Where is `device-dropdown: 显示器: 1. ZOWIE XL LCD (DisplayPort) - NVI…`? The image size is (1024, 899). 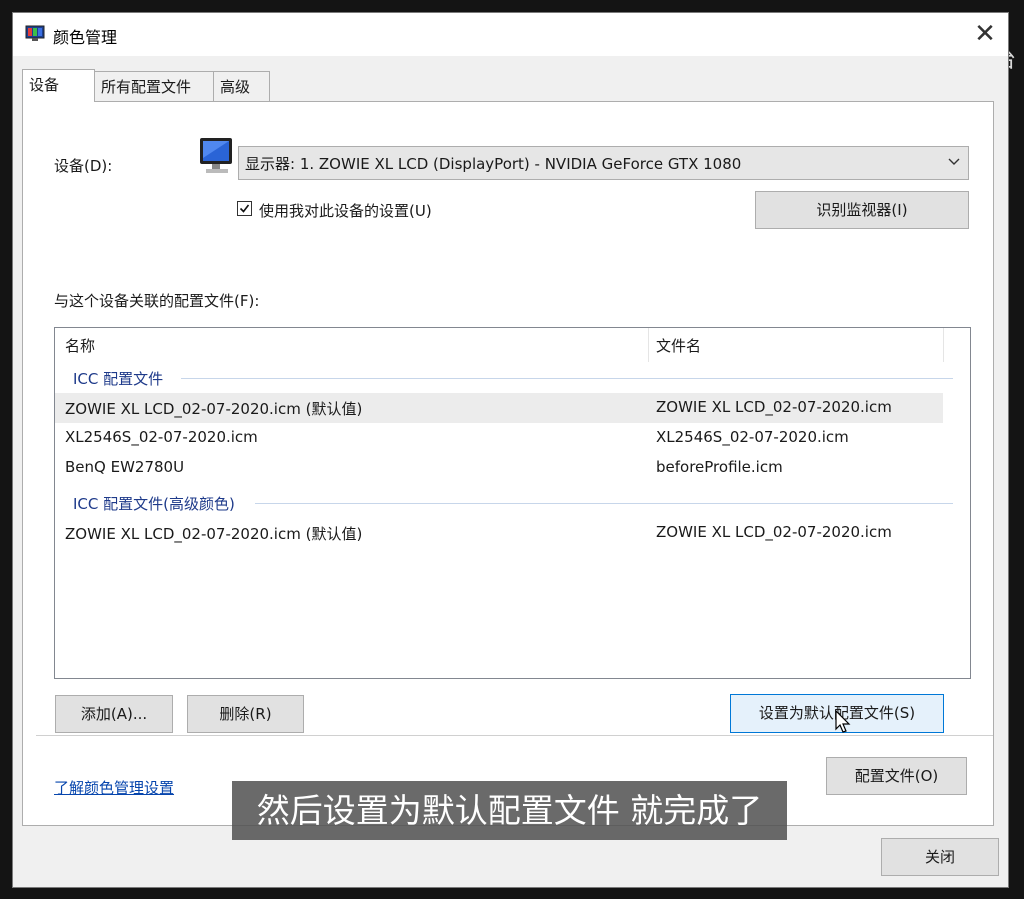 device-dropdown: 显示器: 1. ZOWIE XL LCD (DisplayPort) - NVI… is located at coordinates (603, 163).